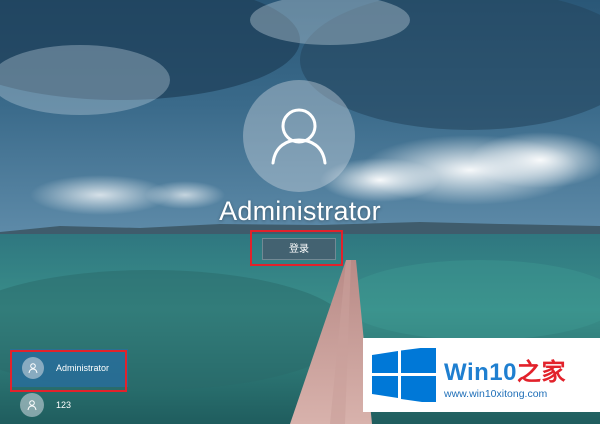  What do you see at coordinates (296, 248) in the screenshot?
I see `signin-highlight-box` at bounding box center [296, 248].